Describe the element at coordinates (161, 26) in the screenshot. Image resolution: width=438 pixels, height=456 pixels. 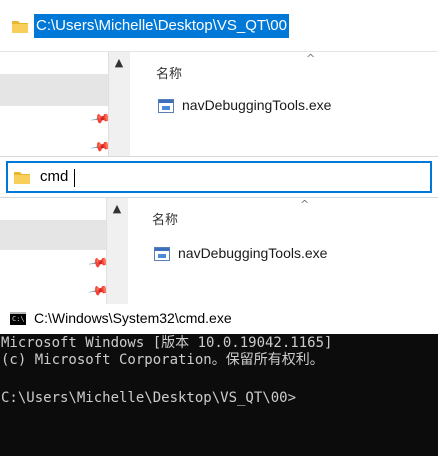
I see `address-path-selected: C:\Users\Michelle\Desktop\VS_QT\00` at that location.